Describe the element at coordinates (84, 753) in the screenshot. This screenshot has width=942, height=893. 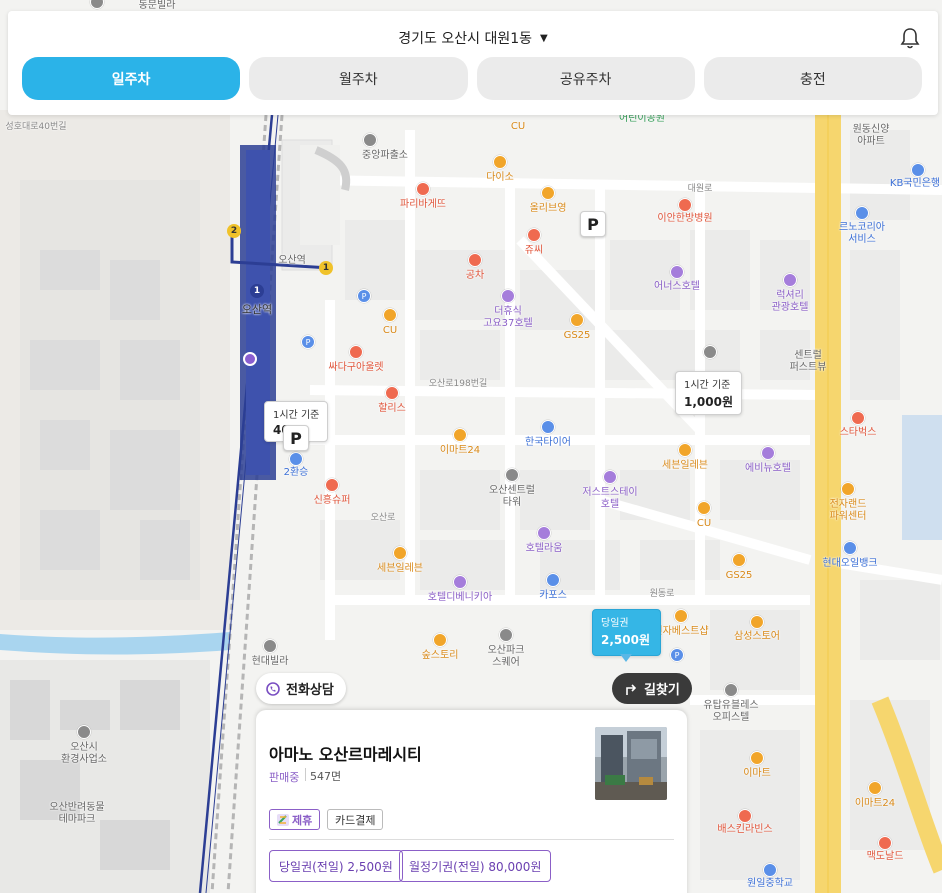
I see `map-label: 오산시 환경사업소` at that location.